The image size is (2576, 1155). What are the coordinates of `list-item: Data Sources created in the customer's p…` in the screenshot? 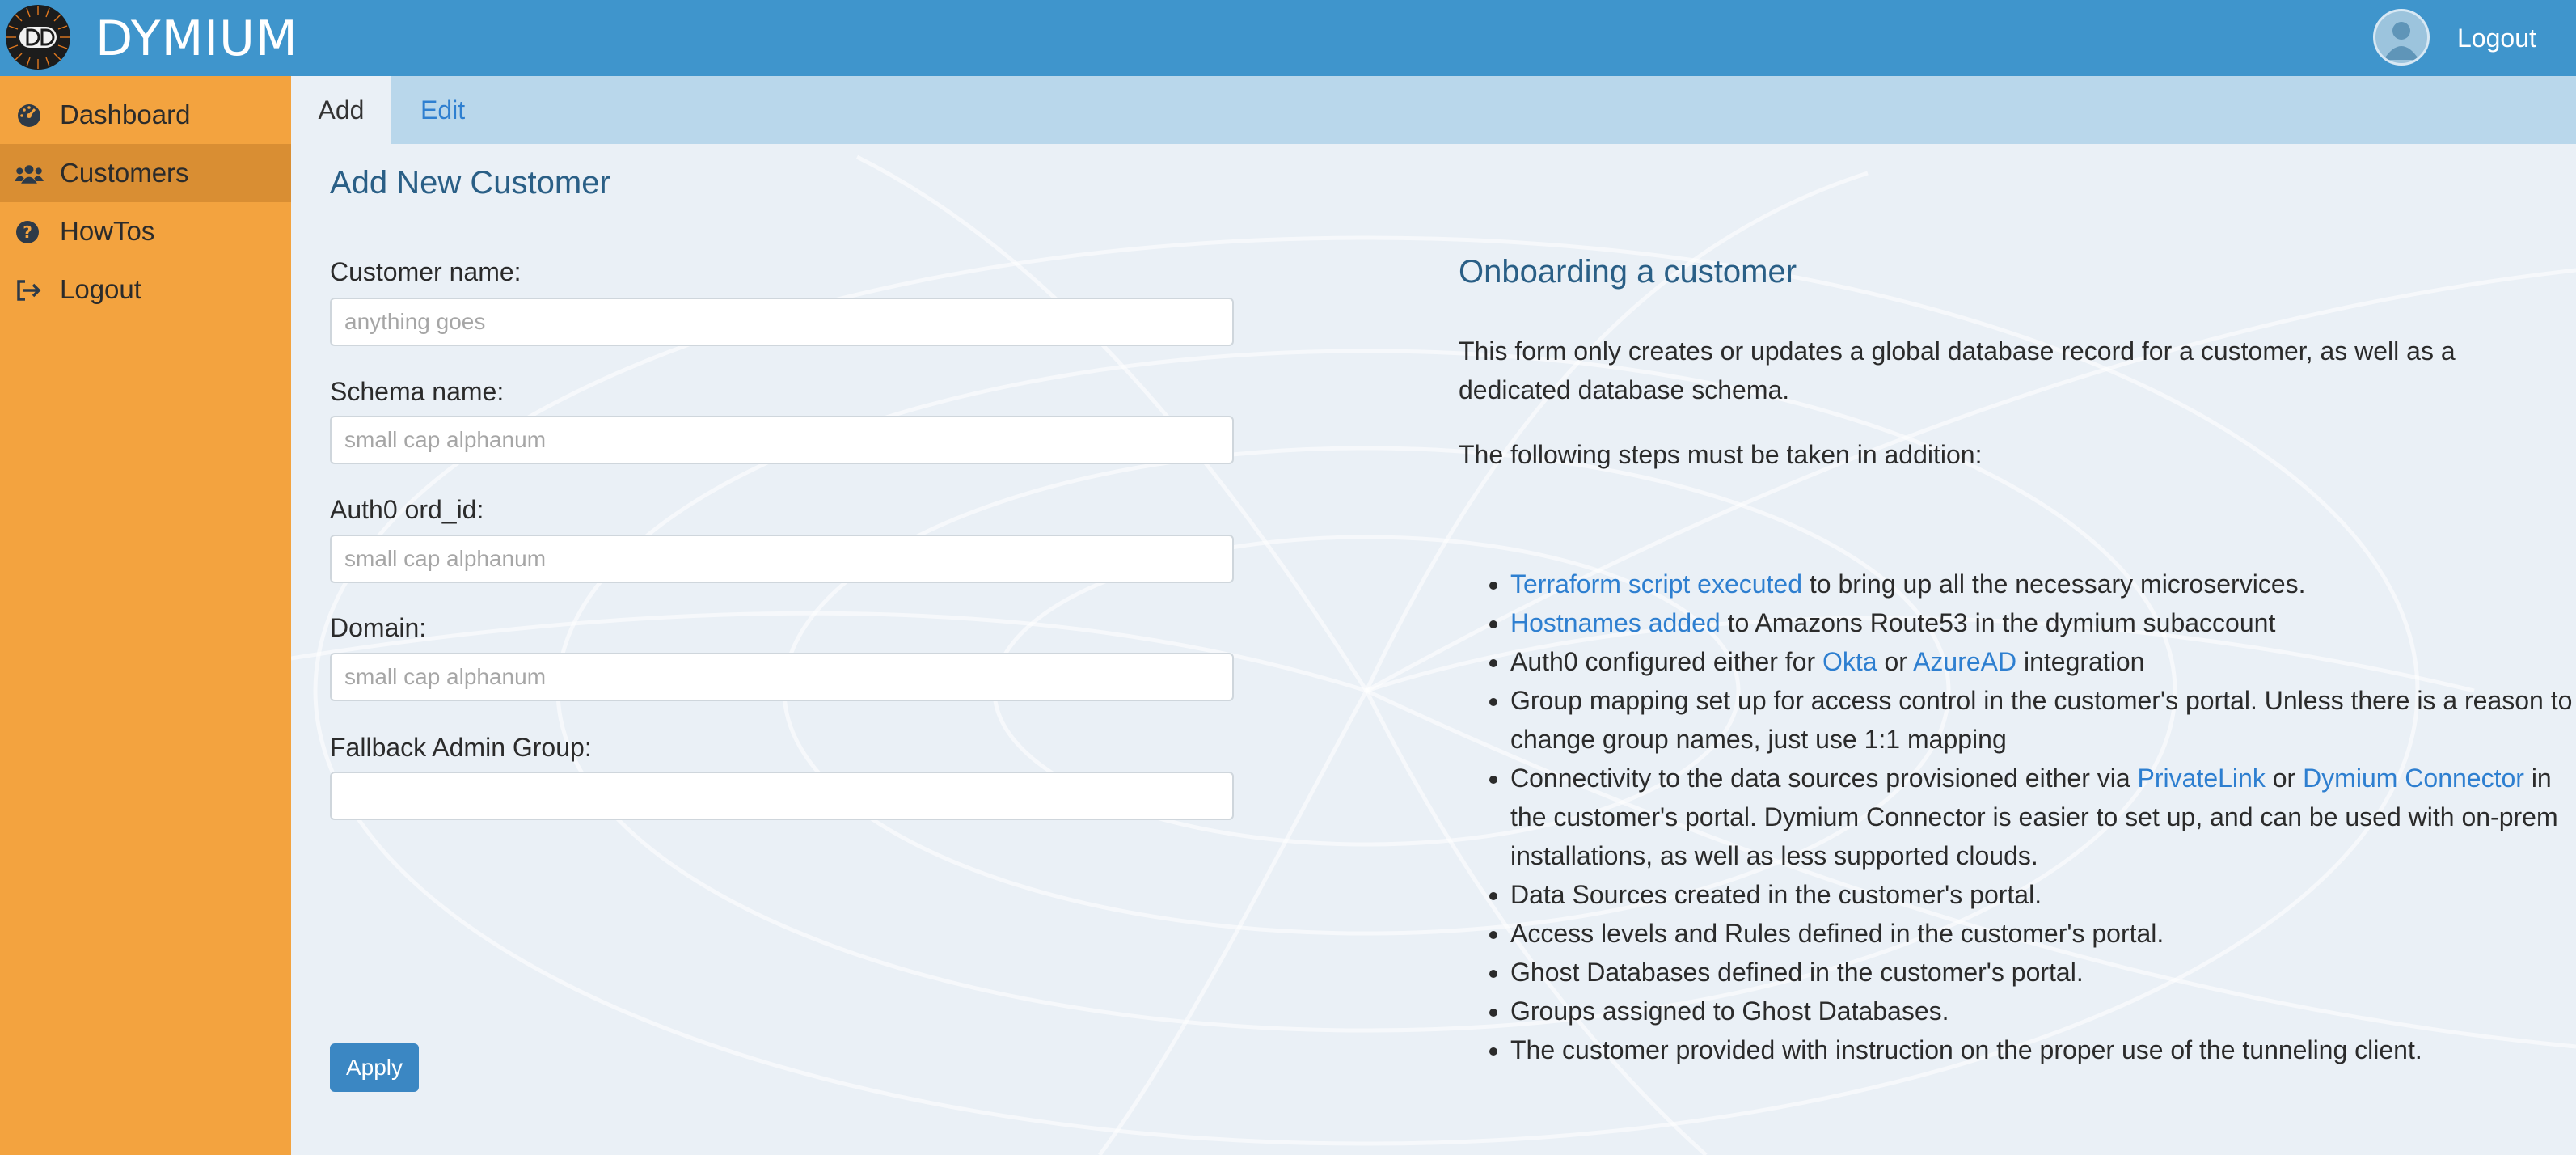 It's located at (2043, 895).